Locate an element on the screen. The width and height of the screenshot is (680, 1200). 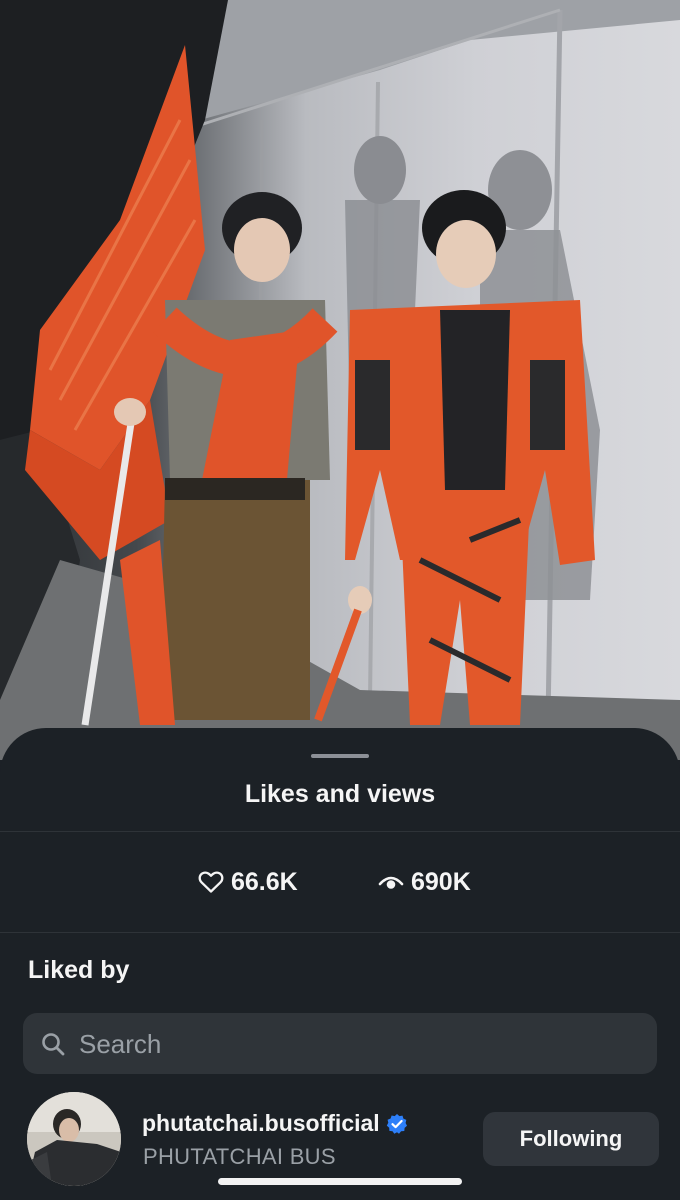
following-button: Following is located at coordinates (571, 1139).